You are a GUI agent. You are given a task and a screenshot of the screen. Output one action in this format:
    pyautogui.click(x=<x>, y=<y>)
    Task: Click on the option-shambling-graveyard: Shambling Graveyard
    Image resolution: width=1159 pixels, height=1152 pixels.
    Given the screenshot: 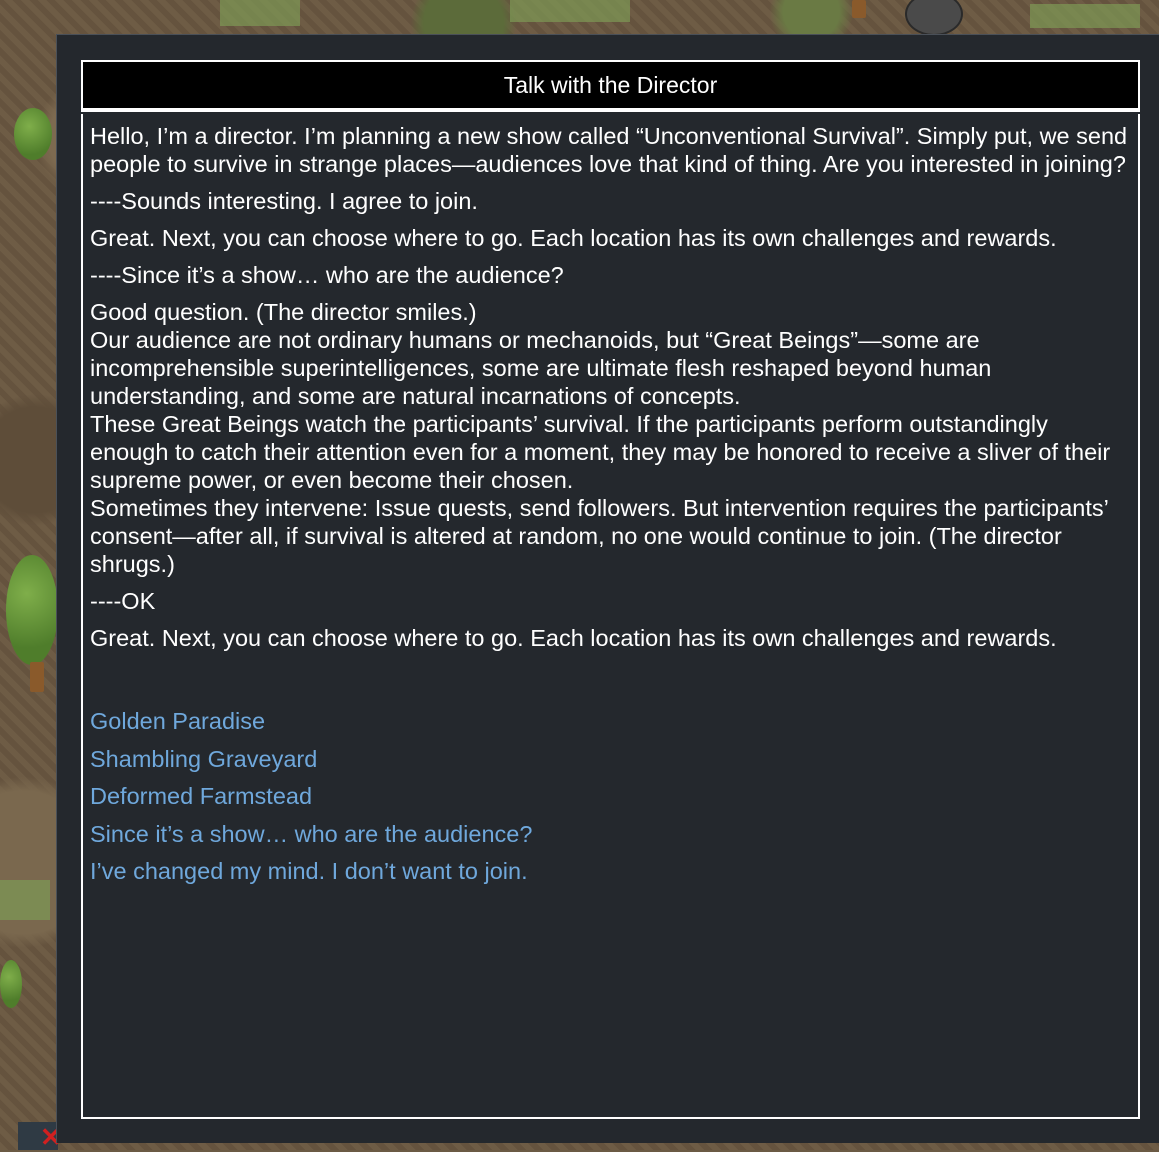 What is the action you would take?
    pyautogui.click(x=610, y=759)
    